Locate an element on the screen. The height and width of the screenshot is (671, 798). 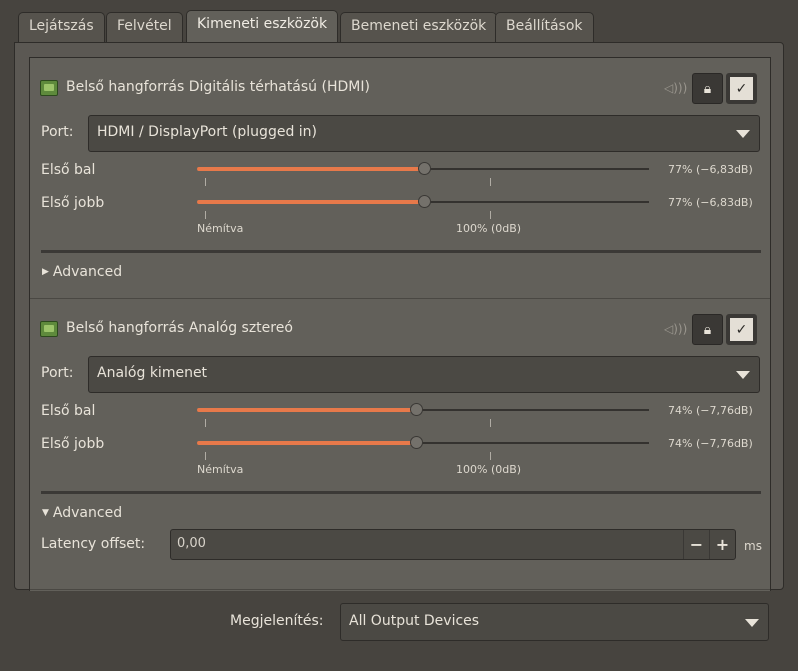
tab-recording: Felvétel is located at coordinates (144, 27).